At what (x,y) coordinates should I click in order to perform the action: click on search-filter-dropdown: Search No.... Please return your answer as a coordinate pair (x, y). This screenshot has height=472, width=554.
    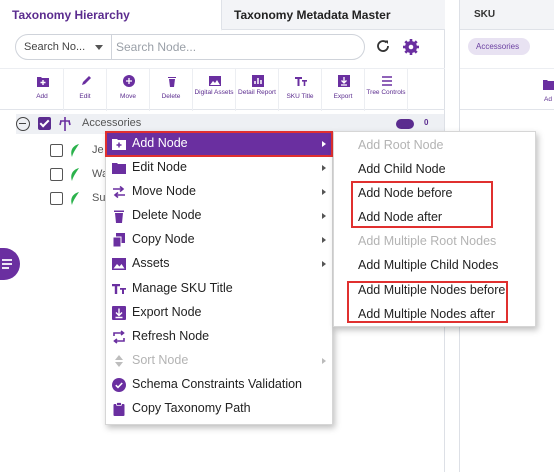
    Looking at the image, I should click on (64, 47).